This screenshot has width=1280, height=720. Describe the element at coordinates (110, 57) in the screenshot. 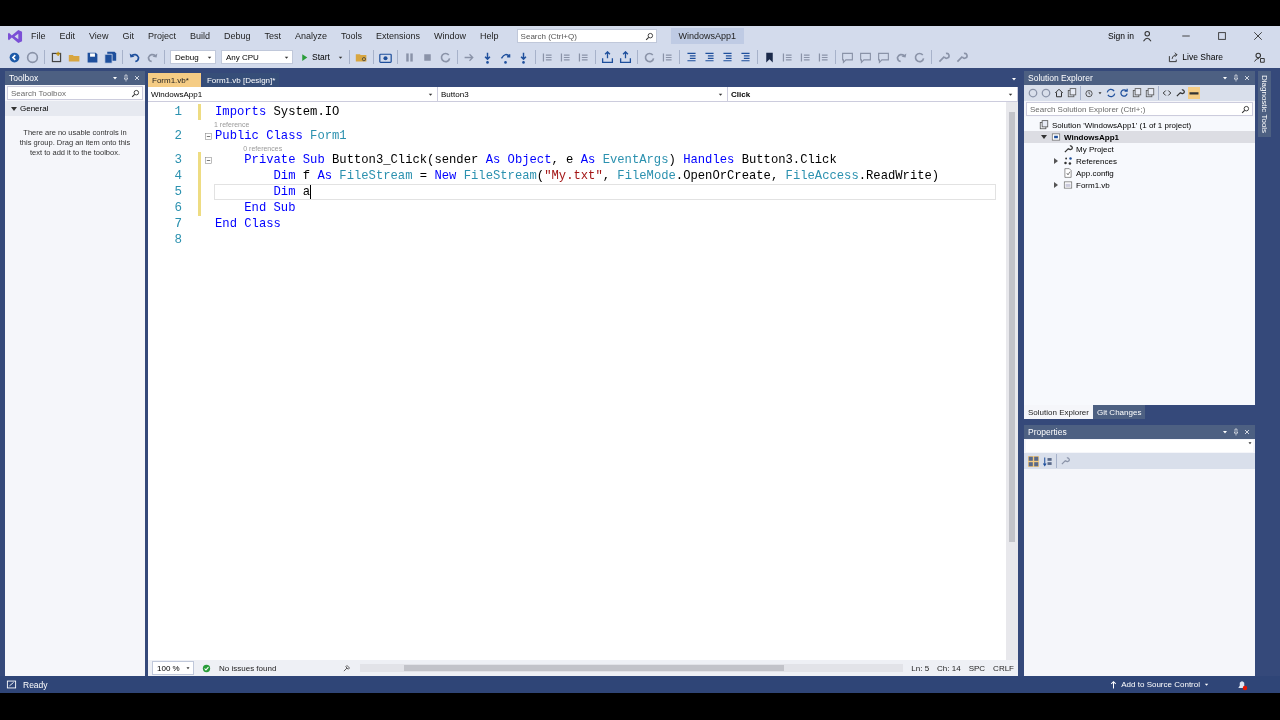

I see `save-all-icon` at that location.